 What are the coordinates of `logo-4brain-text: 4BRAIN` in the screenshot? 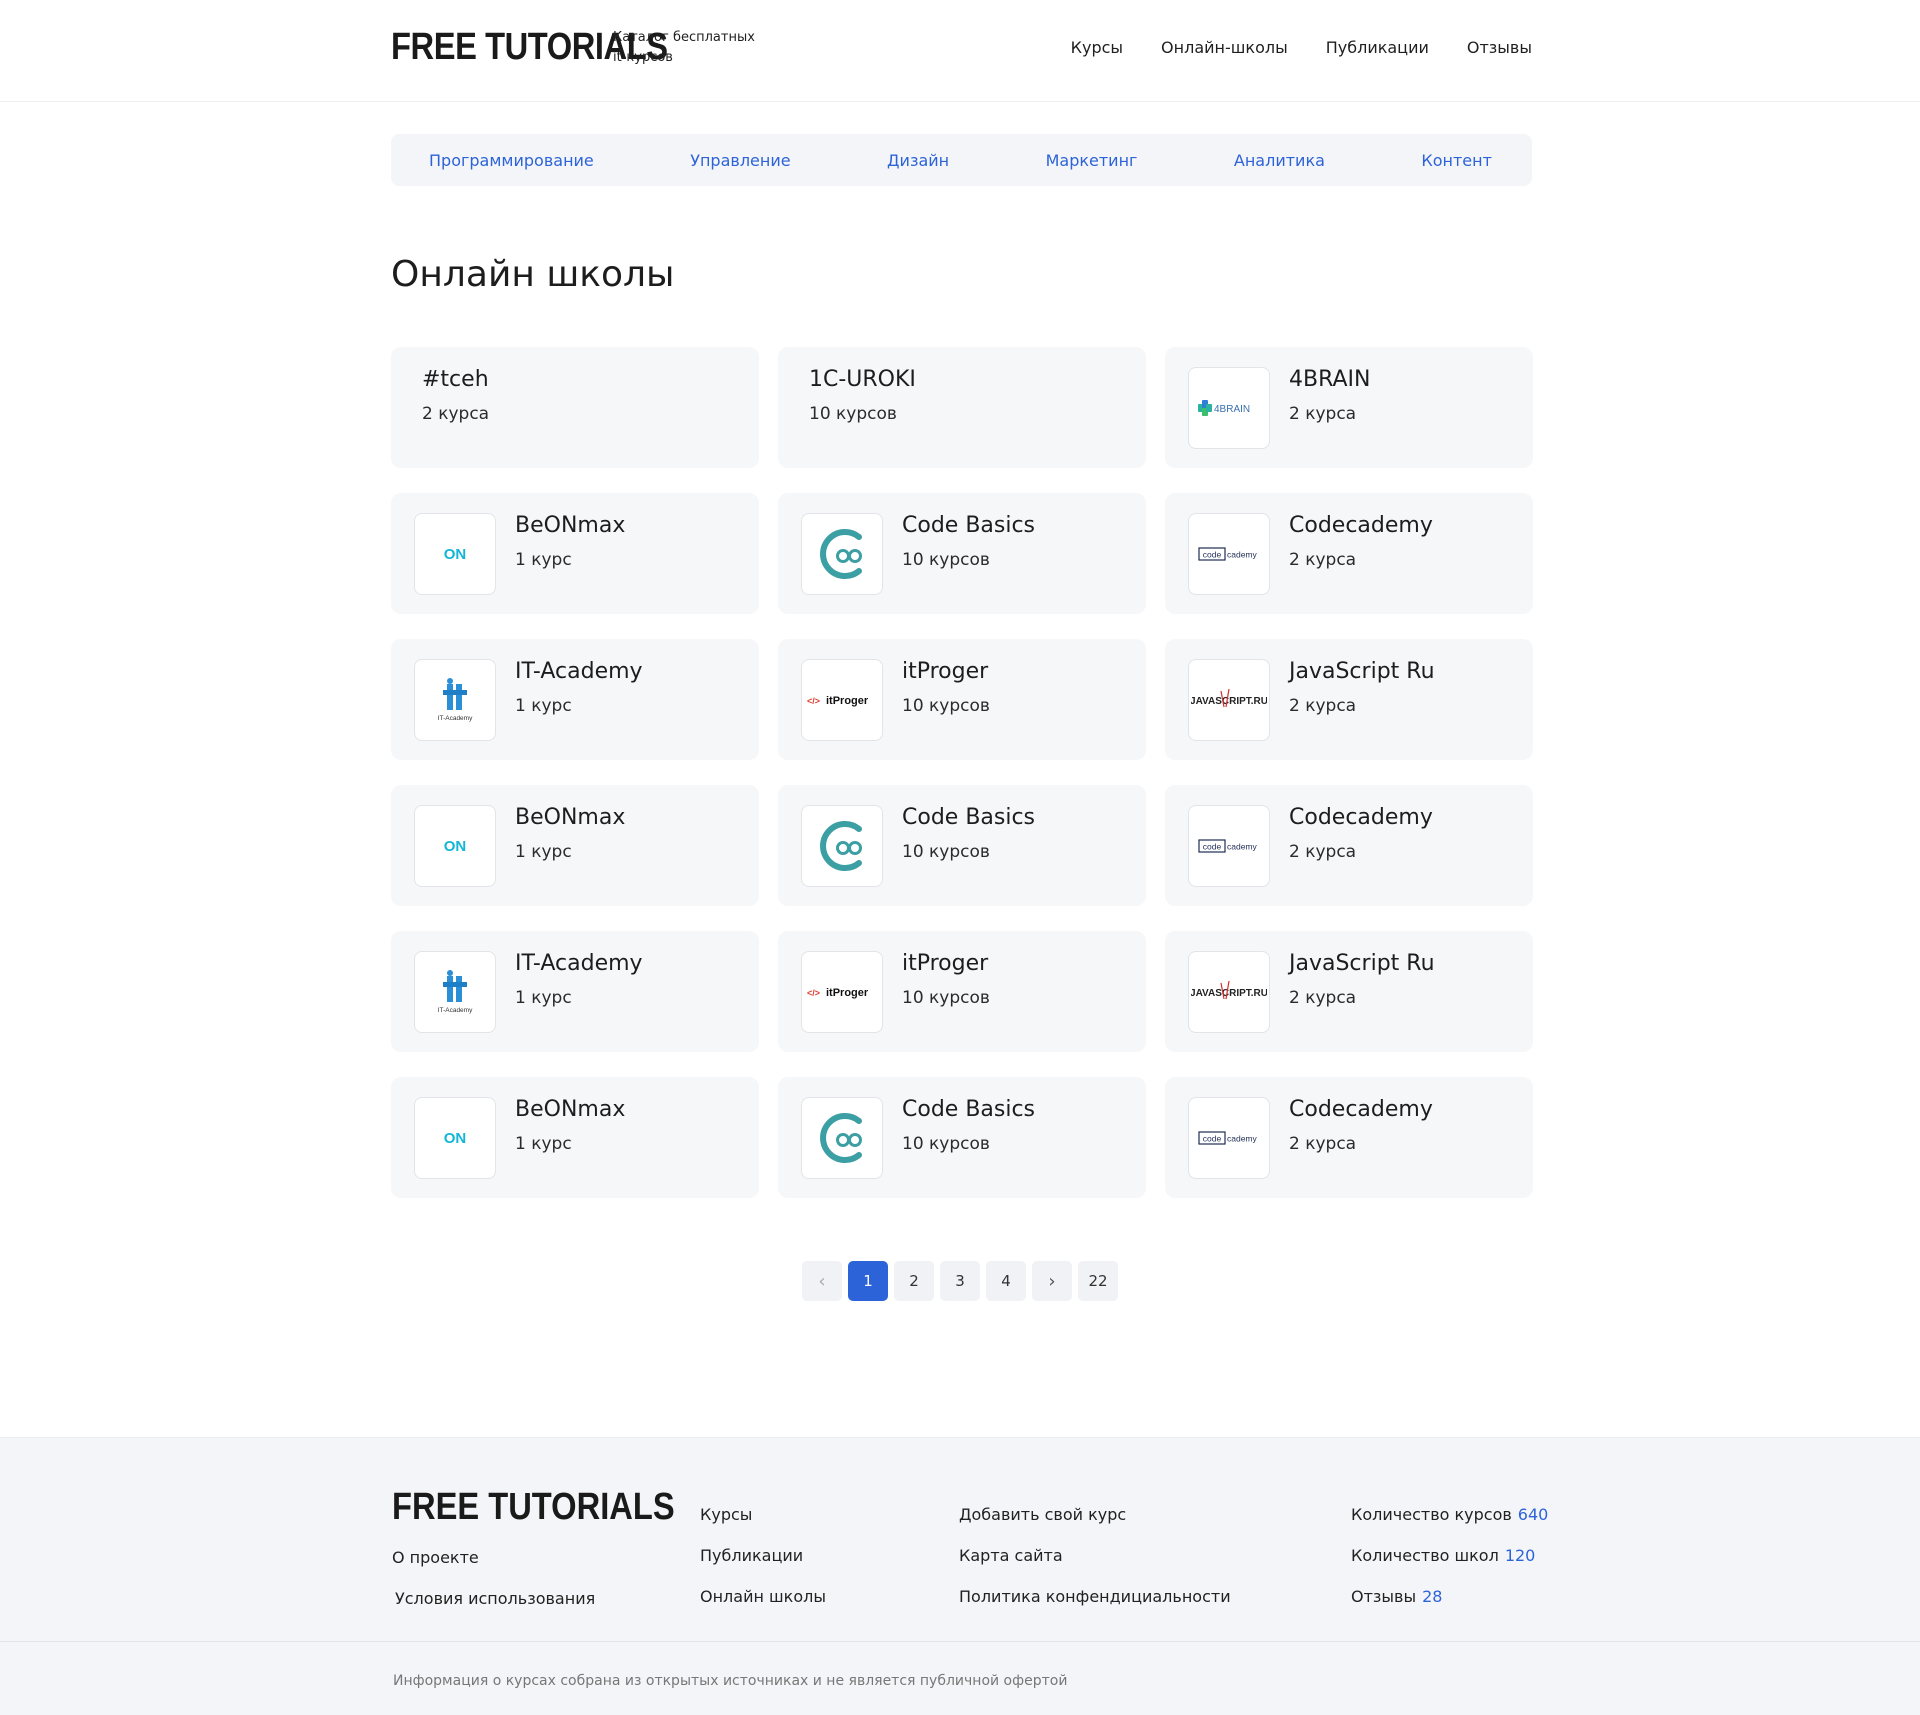 It's located at (1232, 409).